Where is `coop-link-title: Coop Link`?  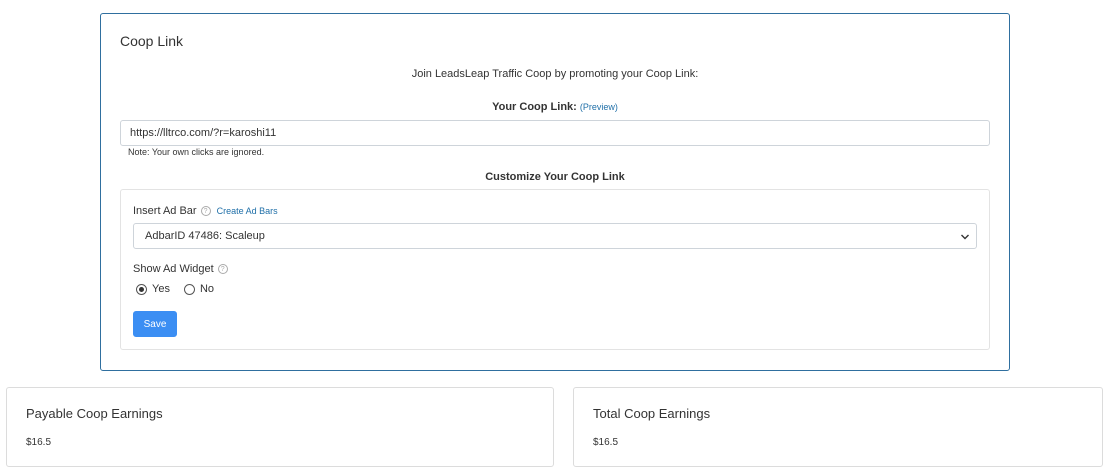 coop-link-title: Coop Link is located at coordinates (152, 41).